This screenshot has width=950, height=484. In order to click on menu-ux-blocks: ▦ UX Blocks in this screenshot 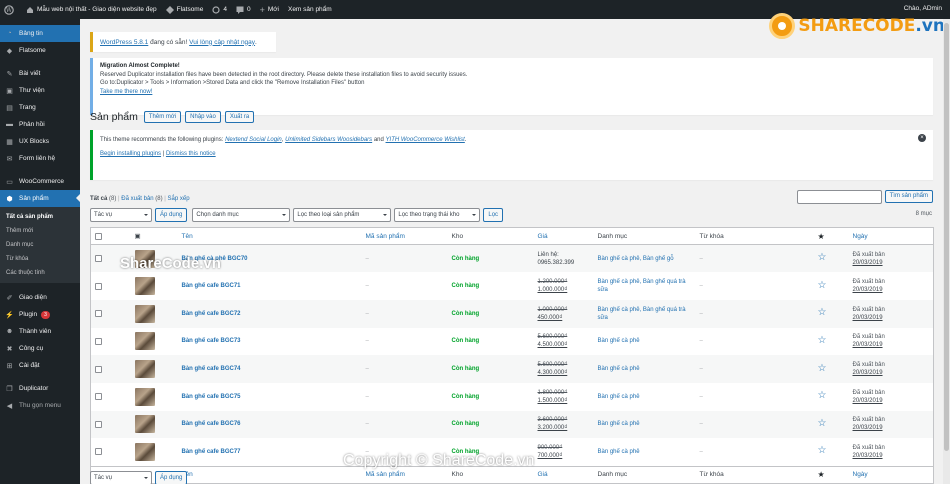, I will do `click(40, 141)`.